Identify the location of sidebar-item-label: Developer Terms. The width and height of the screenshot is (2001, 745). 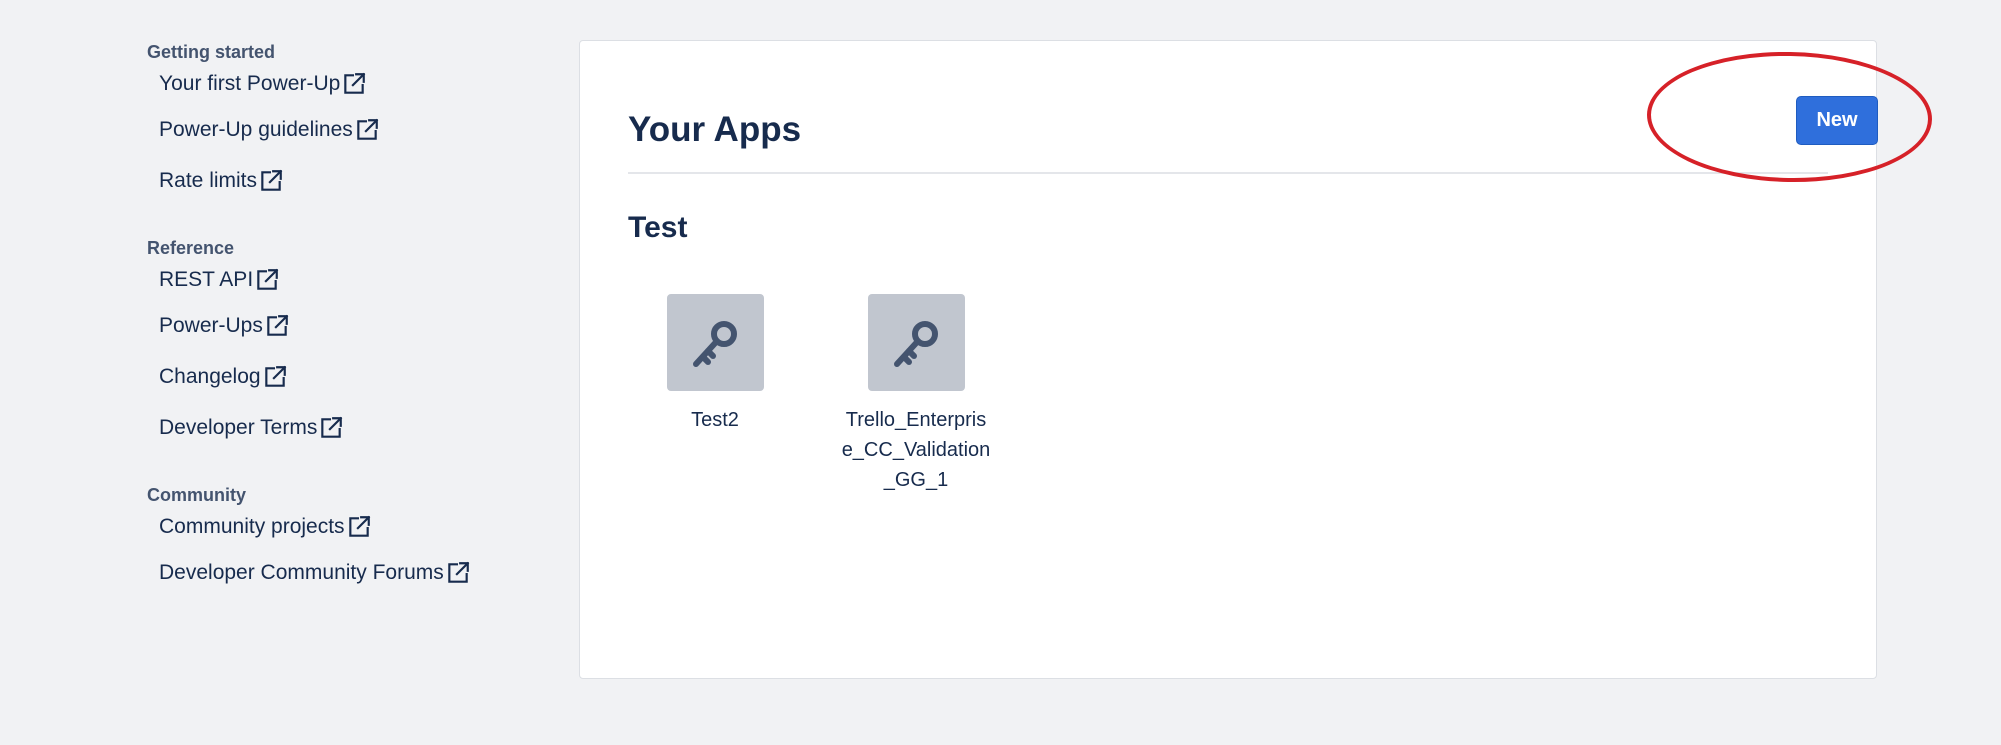
(238, 427).